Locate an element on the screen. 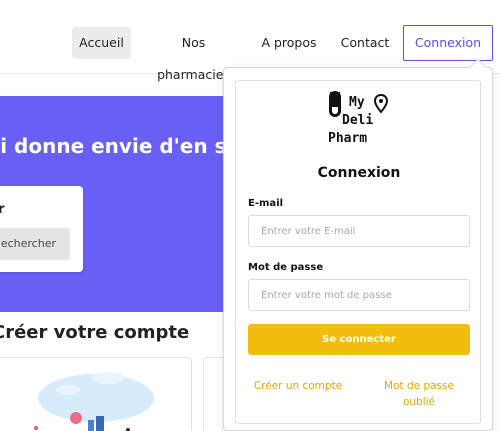 The height and width of the screenshot is (431, 500). create-account-link: Créer un compte is located at coordinates (298, 386).